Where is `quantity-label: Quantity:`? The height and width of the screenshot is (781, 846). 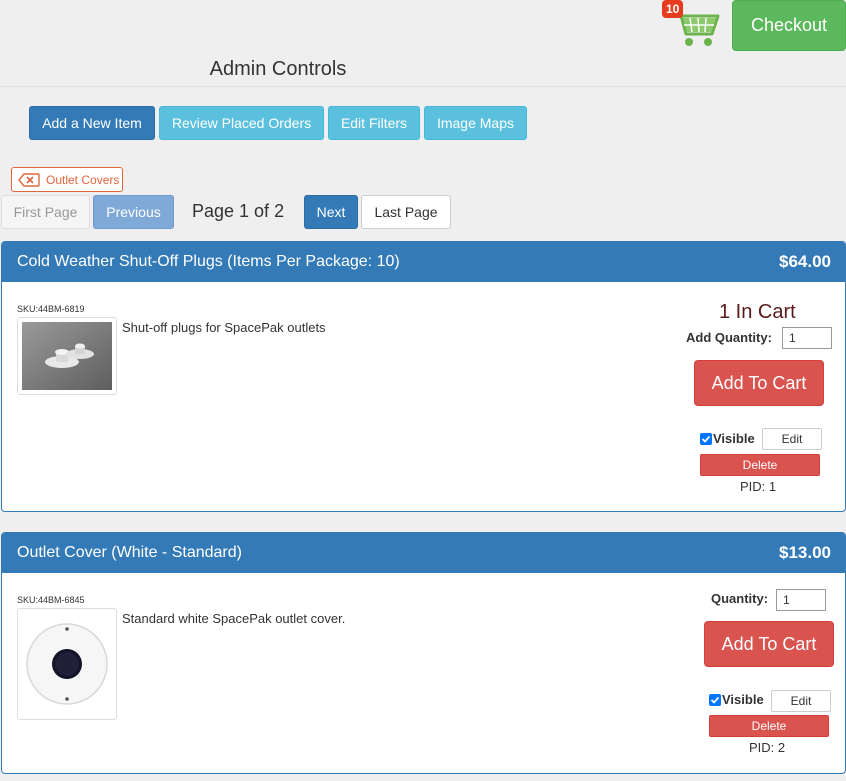
quantity-label: Quantity: is located at coordinates (740, 598).